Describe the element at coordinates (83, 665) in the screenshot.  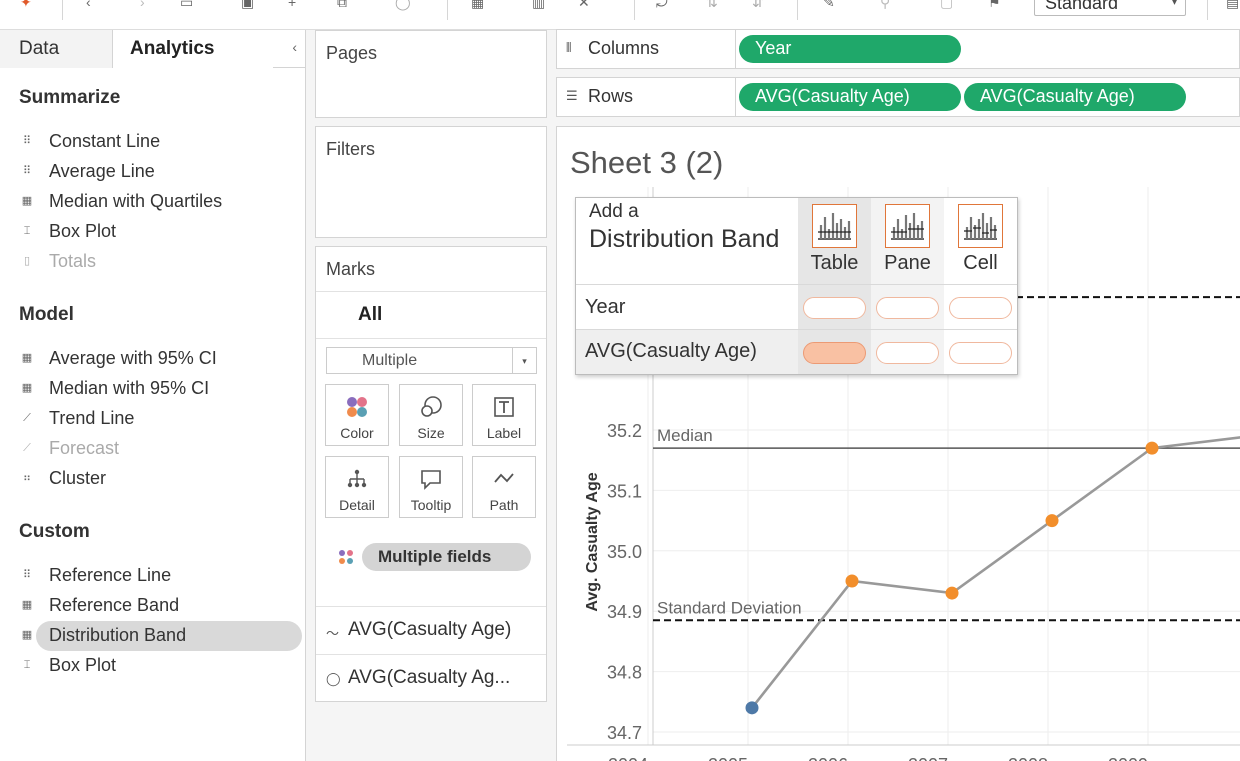
I see `item-label: Box Plot` at that location.